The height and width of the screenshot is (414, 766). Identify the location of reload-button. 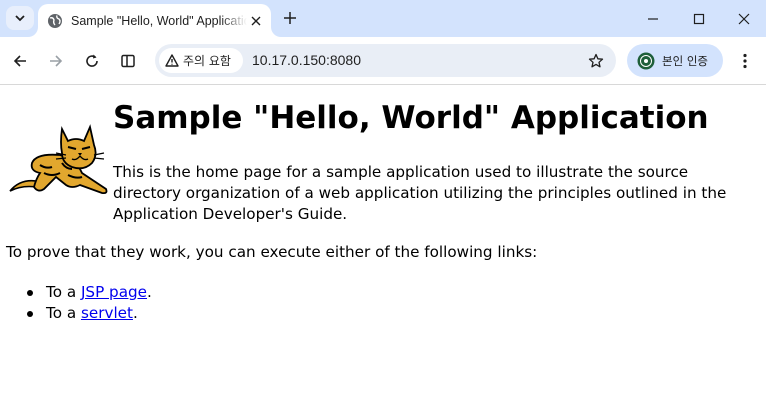
(92, 61).